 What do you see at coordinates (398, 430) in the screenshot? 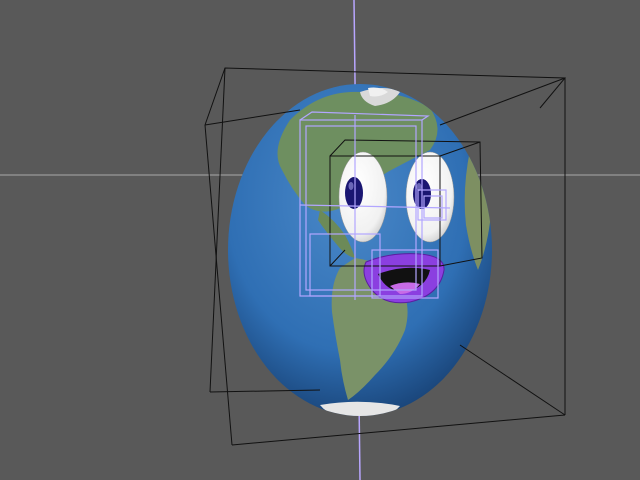
I see `bbox-edge-bottom` at bounding box center [398, 430].